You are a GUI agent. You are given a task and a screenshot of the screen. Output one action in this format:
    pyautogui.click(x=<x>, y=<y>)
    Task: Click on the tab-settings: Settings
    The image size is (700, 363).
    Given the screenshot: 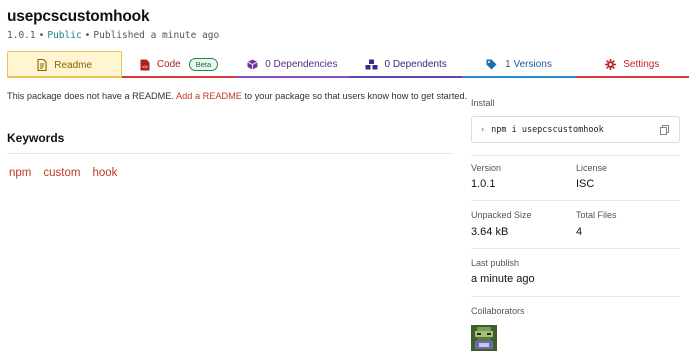 What is the action you would take?
    pyautogui.click(x=632, y=64)
    